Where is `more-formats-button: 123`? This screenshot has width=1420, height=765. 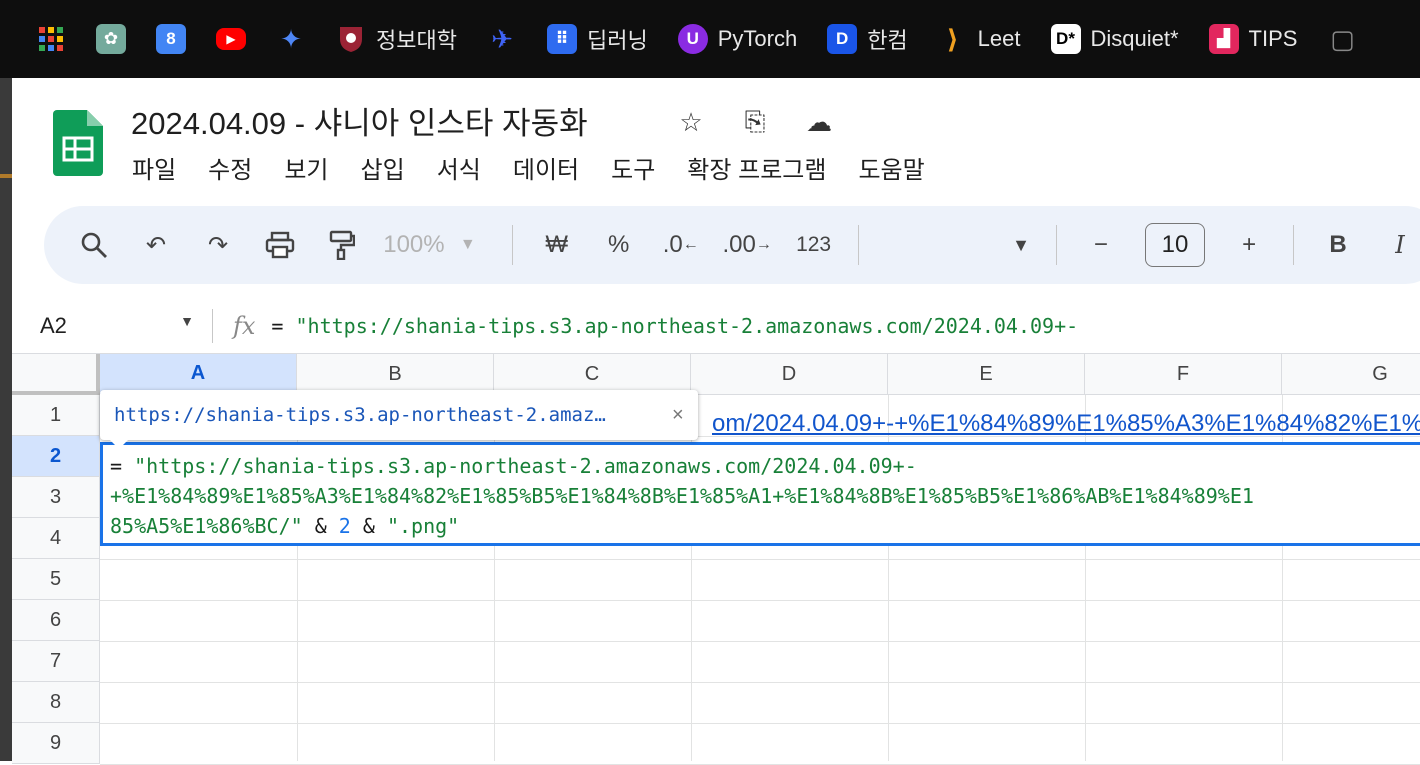
more-formats-button: 123 is located at coordinates (814, 245).